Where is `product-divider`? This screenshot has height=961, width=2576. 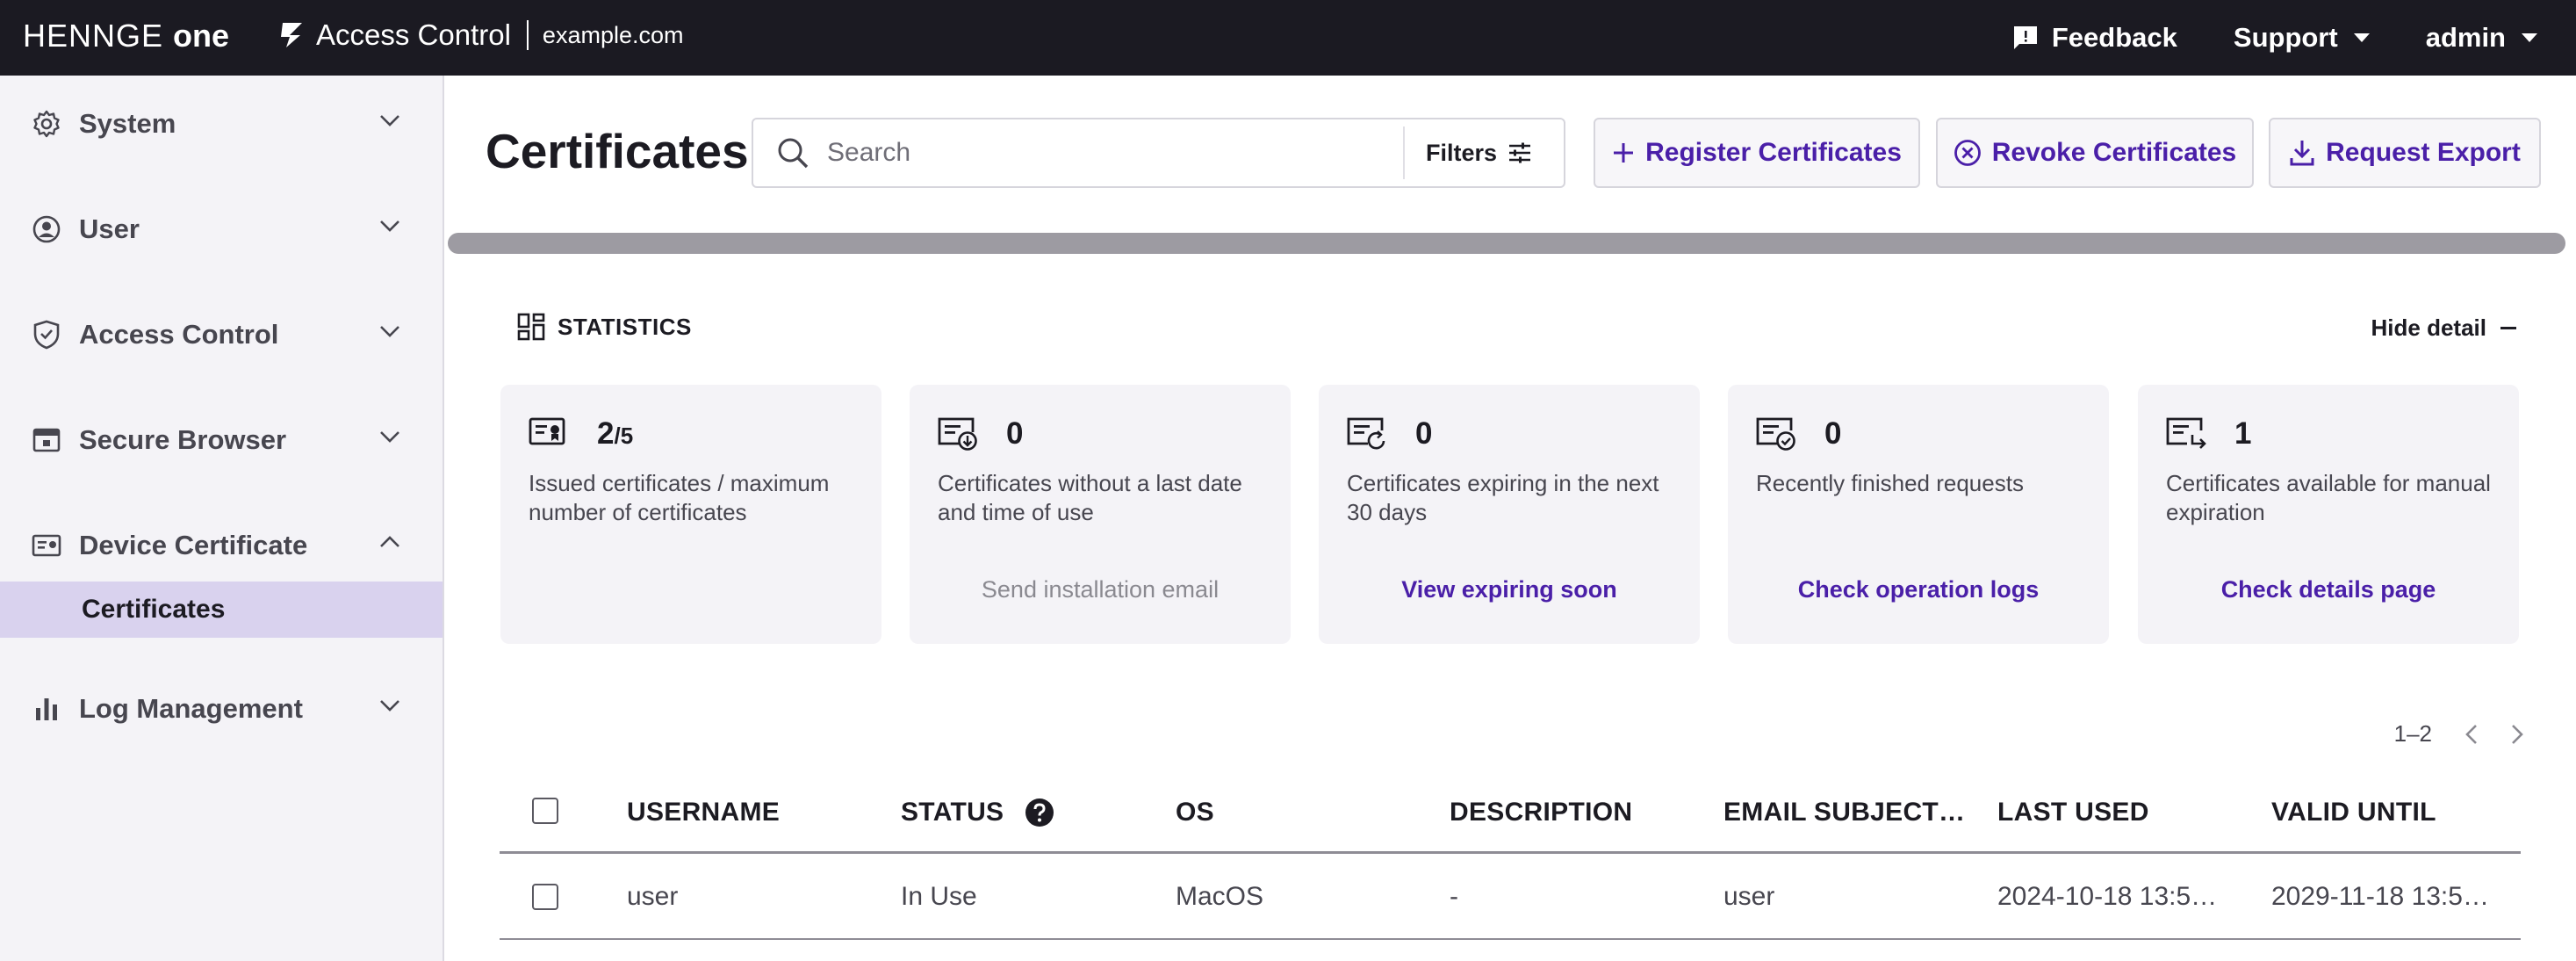 product-divider is located at coordinates (527, 35).